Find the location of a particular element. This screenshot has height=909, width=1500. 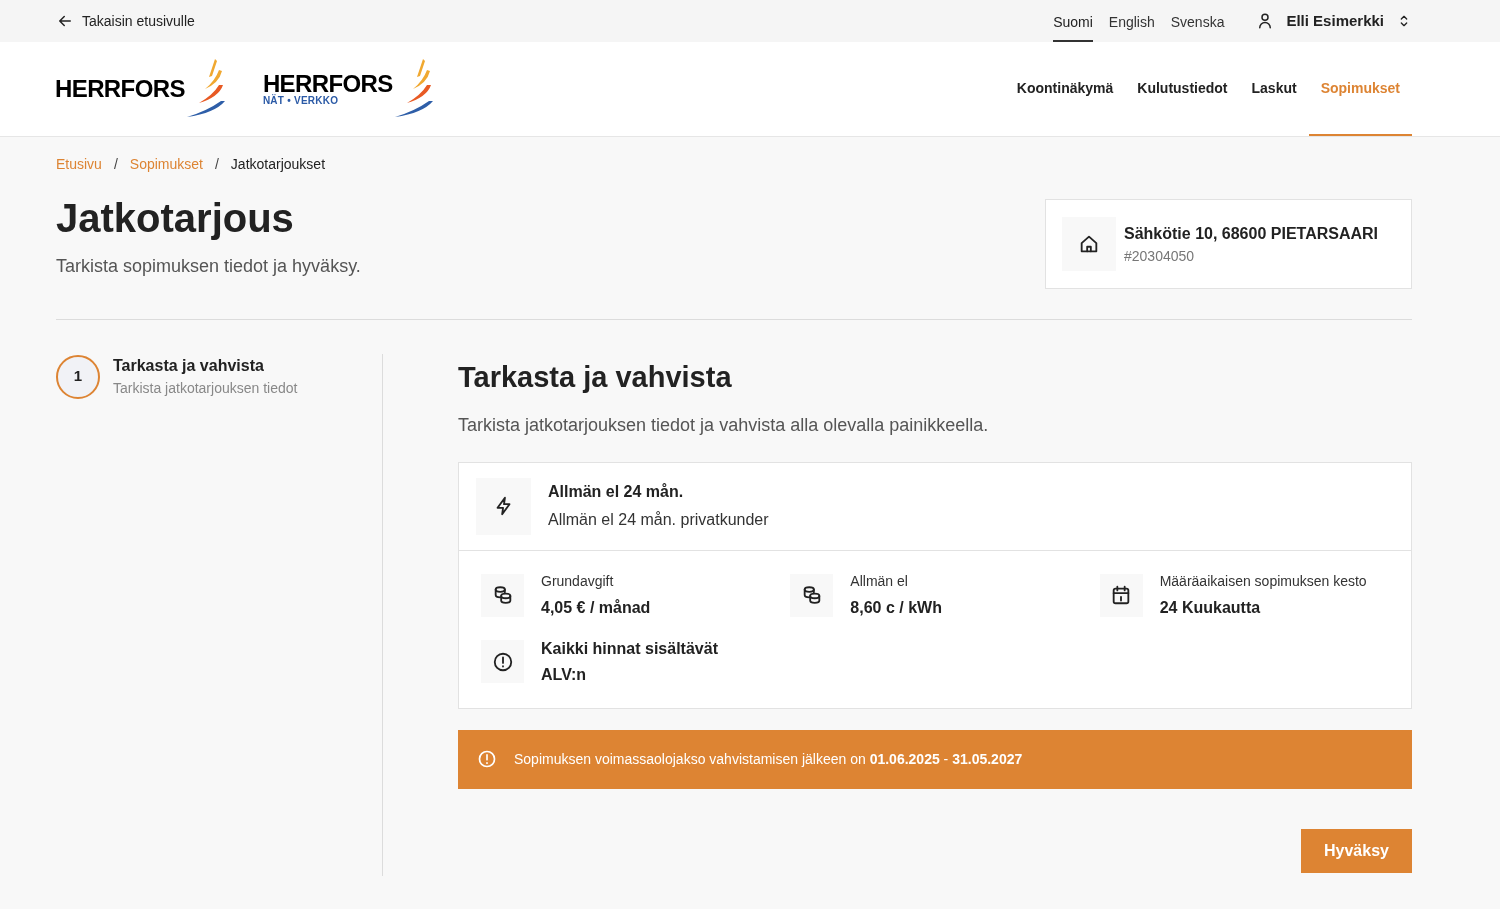

nav-link: Koontinäkymä is located at coordinates (1065, 89).